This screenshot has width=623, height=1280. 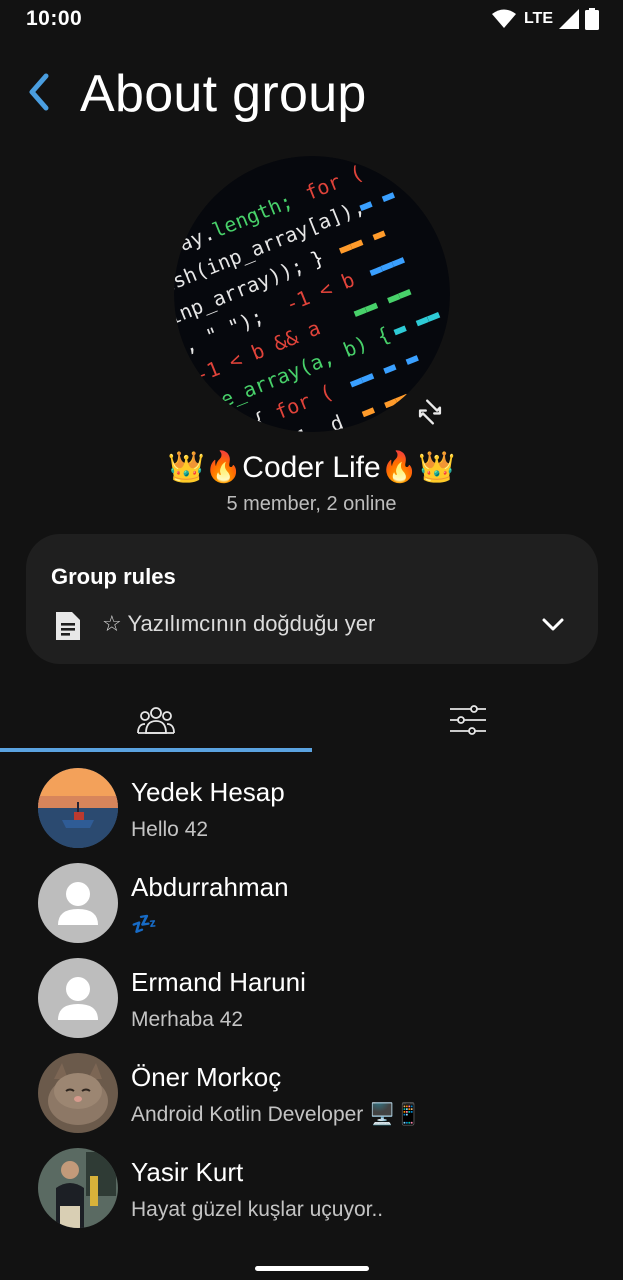 I want to click on sliders-icon, so click(x=467, y=720).